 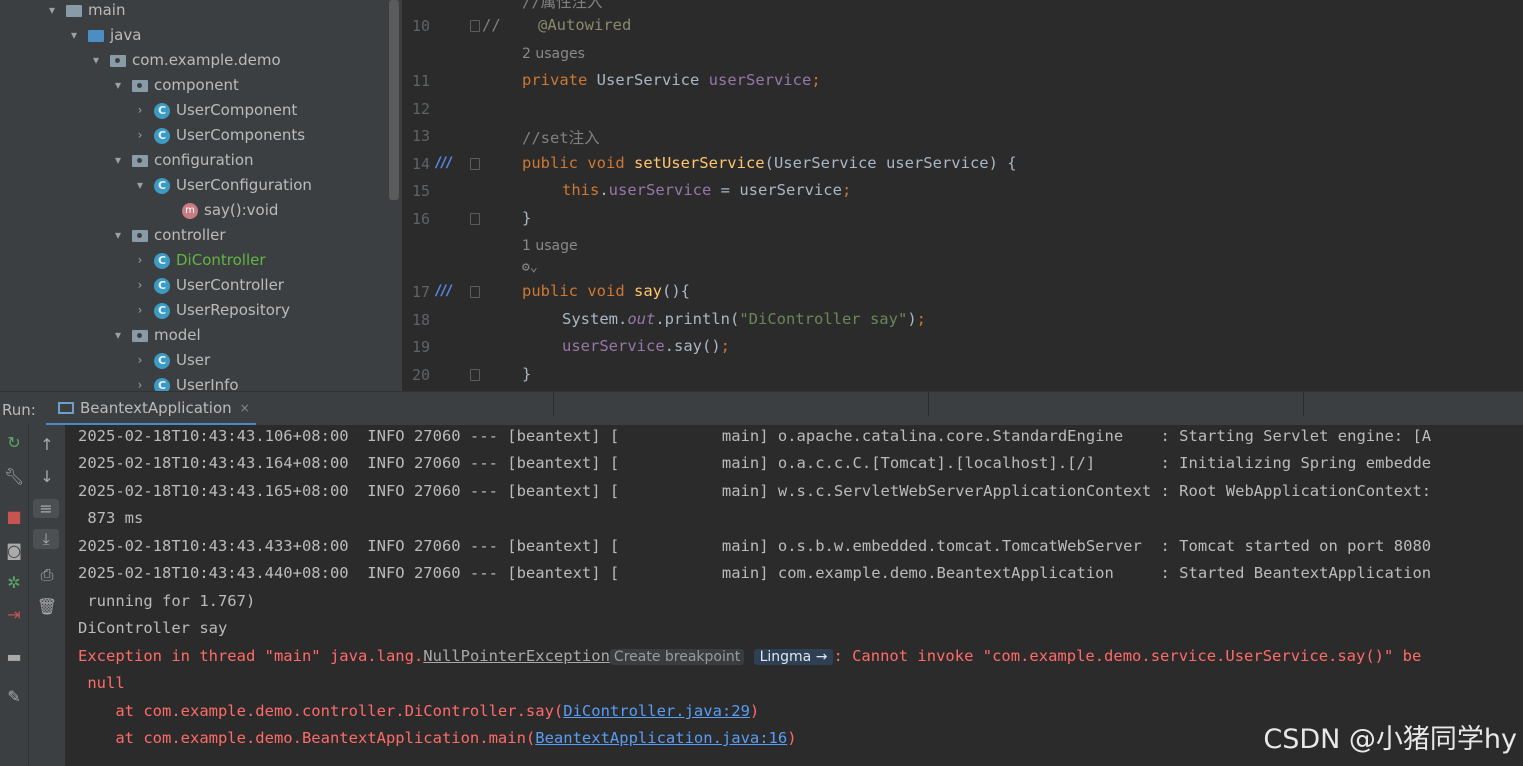 What do you see at coordinates (208, 285) in the screenshot?
I see `tree-item: › C UserController` at bounding box center [208, 285].